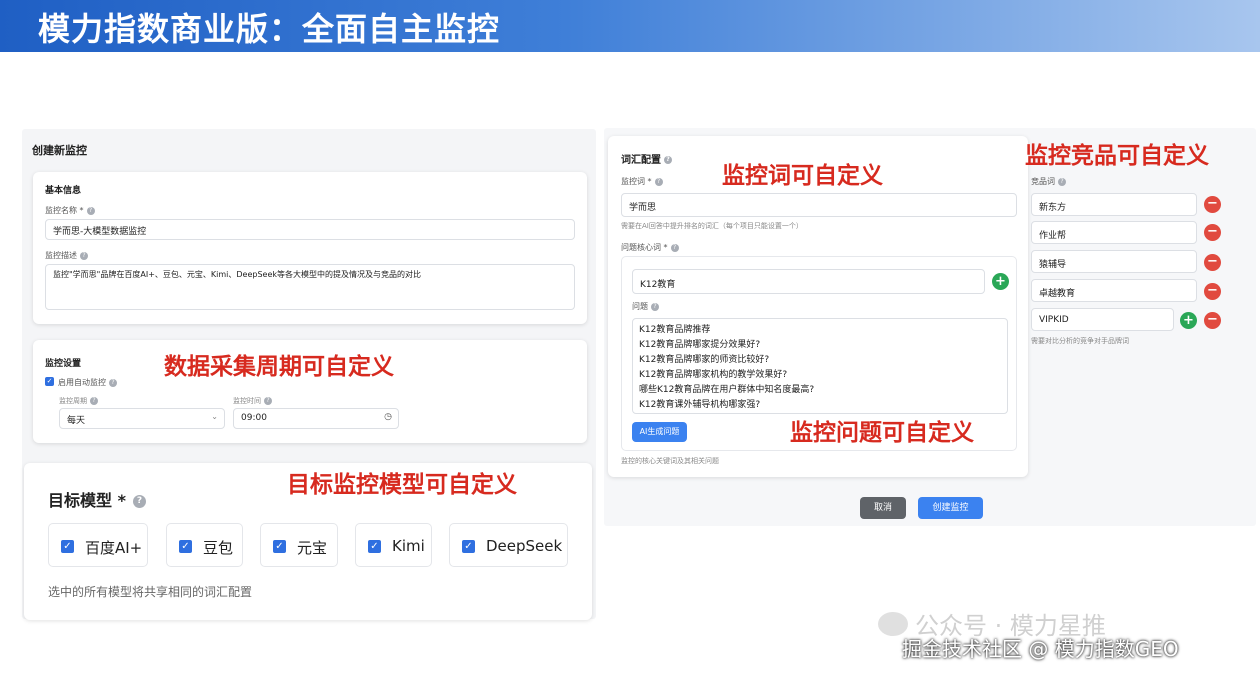 This screenshot has height=679, width=1260. I want to click on competitor-input: 卓越教育, so click(1114, 290).